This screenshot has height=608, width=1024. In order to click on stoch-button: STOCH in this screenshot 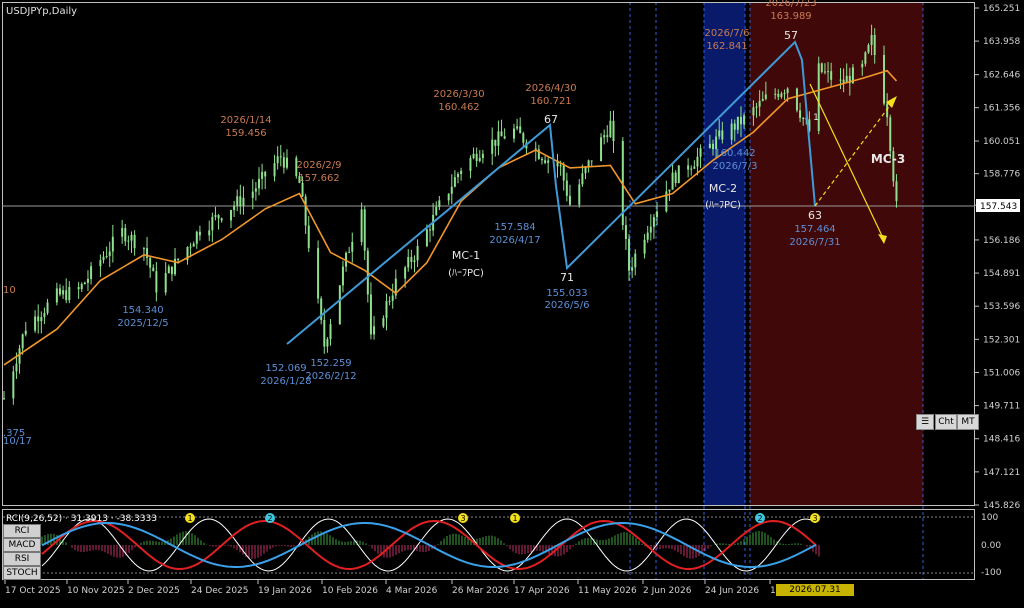, I will do `click(22, 573)`.